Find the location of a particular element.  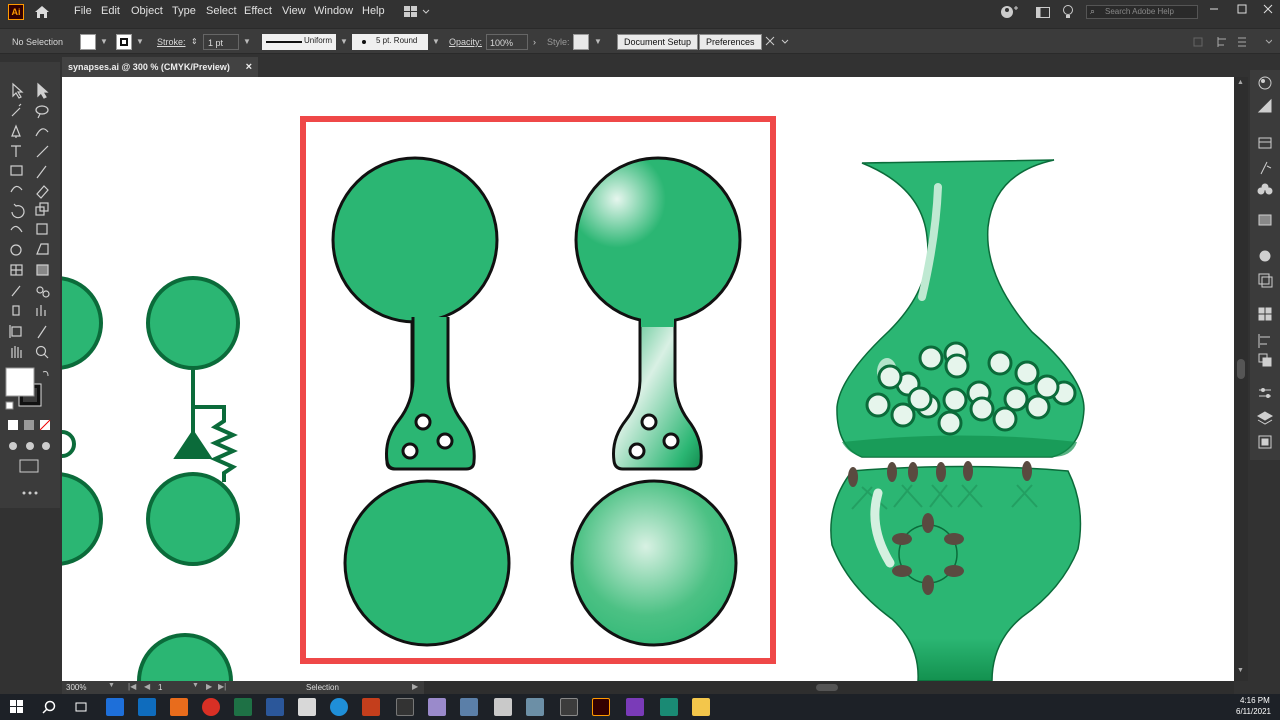

minimize-button is located at coordinates (1214, 9).